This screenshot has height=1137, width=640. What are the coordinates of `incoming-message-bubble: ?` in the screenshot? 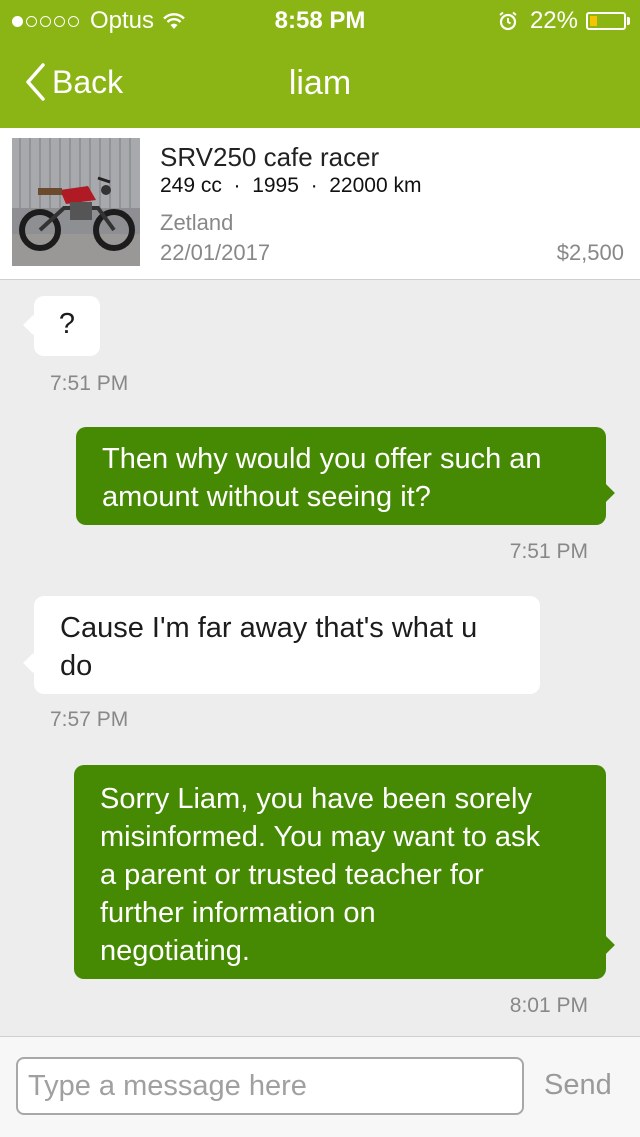 It's located at (67, 326).